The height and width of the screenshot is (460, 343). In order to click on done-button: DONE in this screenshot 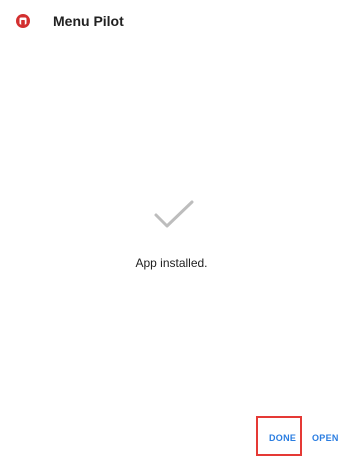, I will do `click(282, 438)`.